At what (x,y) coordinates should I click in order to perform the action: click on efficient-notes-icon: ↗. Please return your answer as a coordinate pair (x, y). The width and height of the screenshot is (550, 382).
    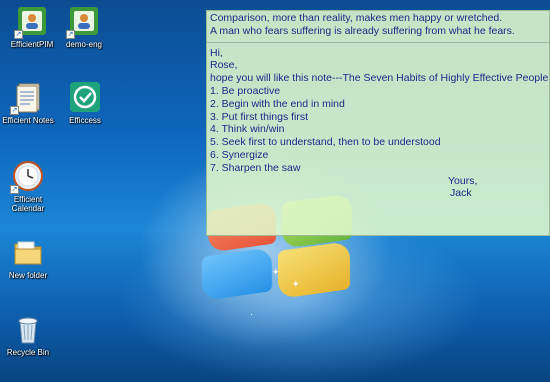
    Looking at the image, I should click on (27, 98).